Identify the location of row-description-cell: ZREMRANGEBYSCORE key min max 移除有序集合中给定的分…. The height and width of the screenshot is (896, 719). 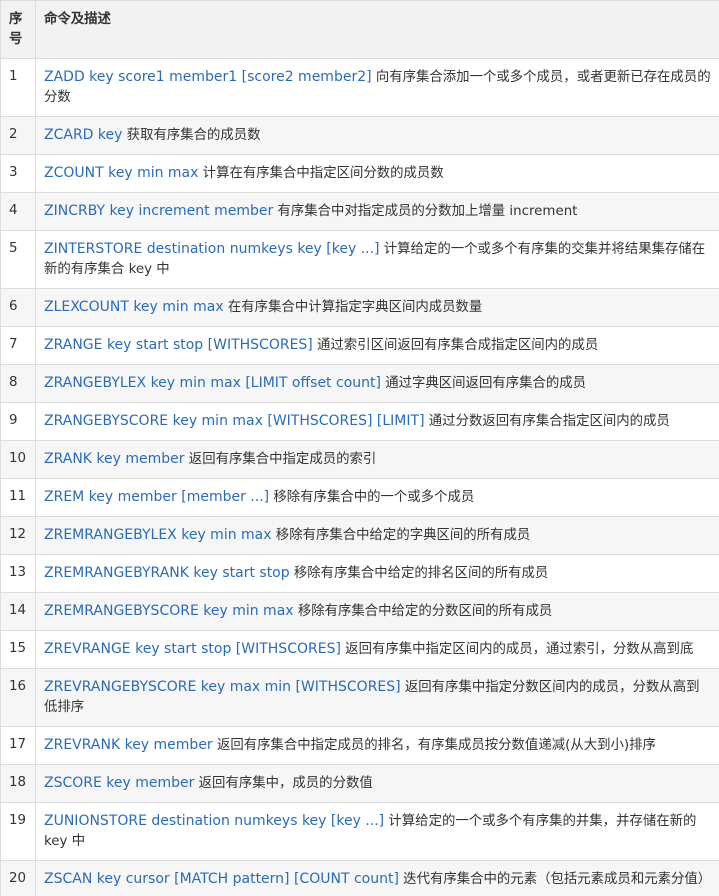
(377, 611).